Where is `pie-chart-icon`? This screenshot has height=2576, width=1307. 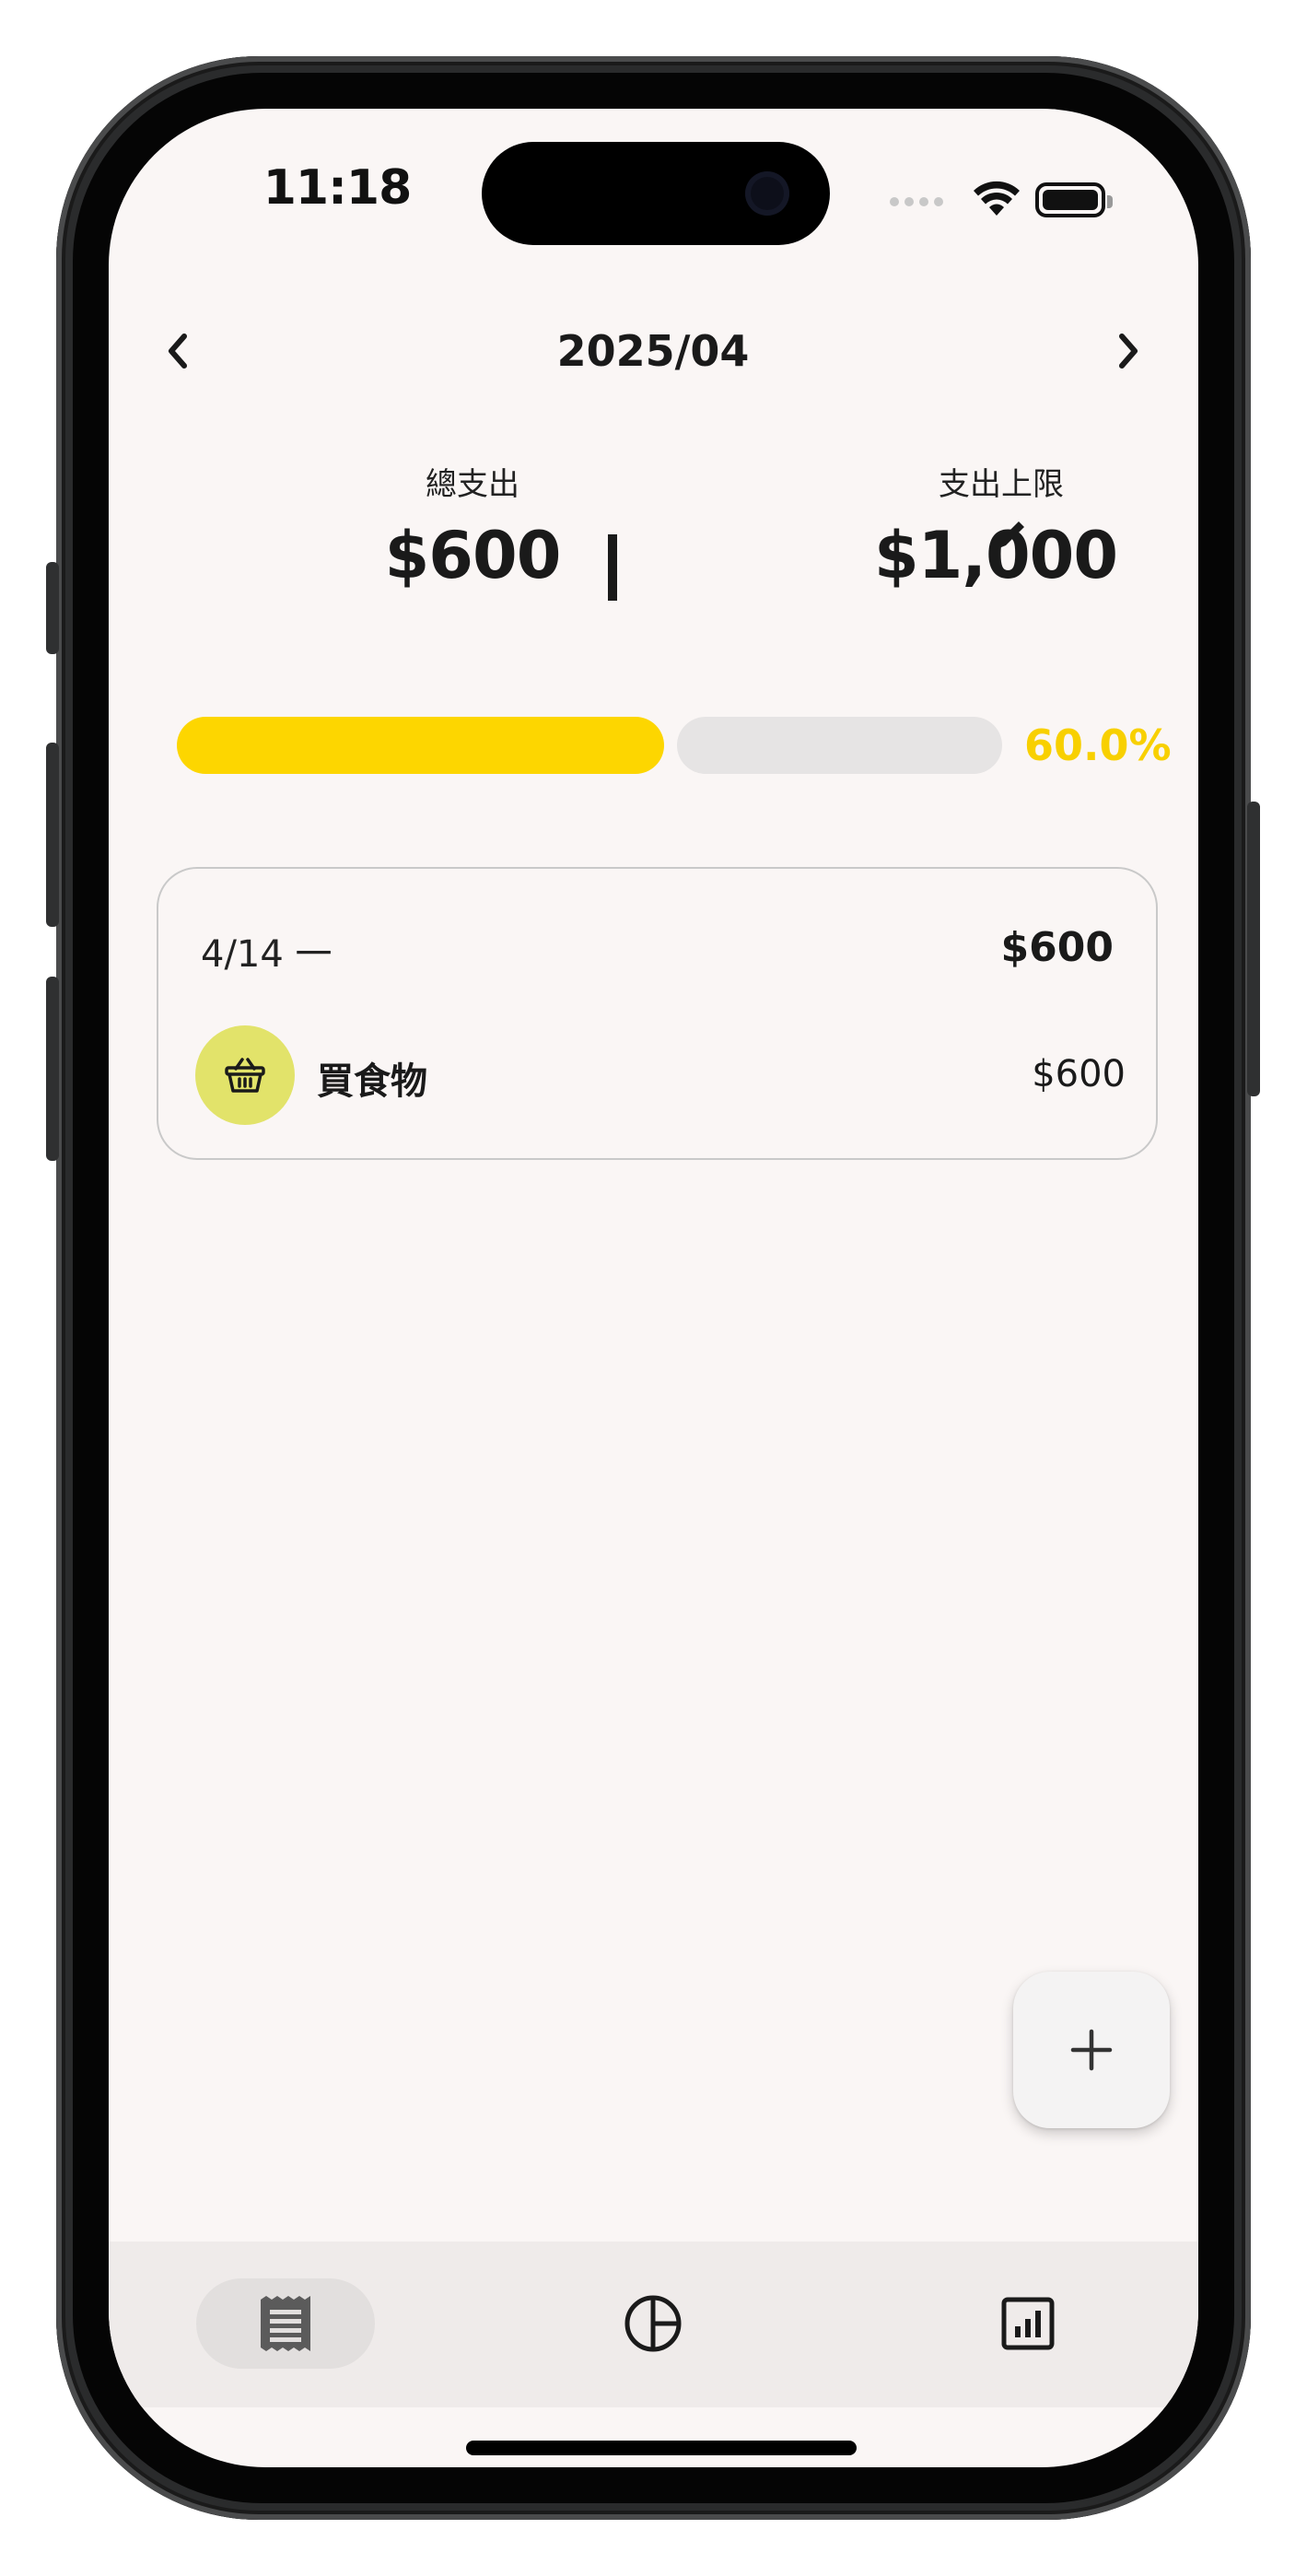
pie-chart-icon is located at coordinates (653, 2323).